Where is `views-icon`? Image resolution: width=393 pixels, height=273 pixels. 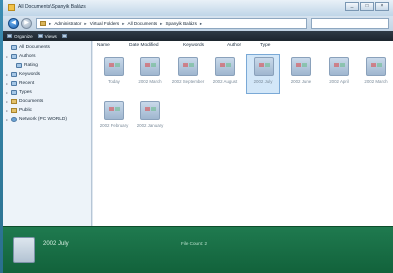
views-icon is located at coordinates (40, 36).